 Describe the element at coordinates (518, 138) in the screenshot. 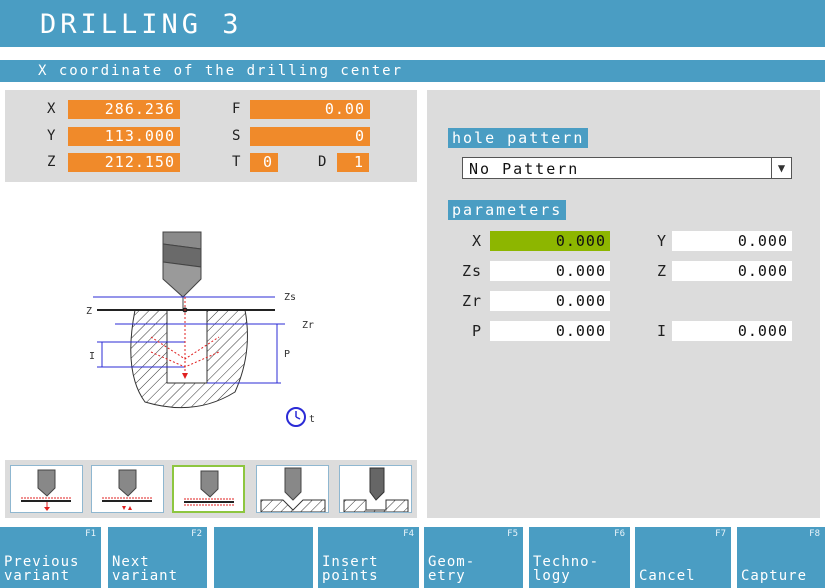

I see `hole-pattern-heading: hole pattern` at that location.